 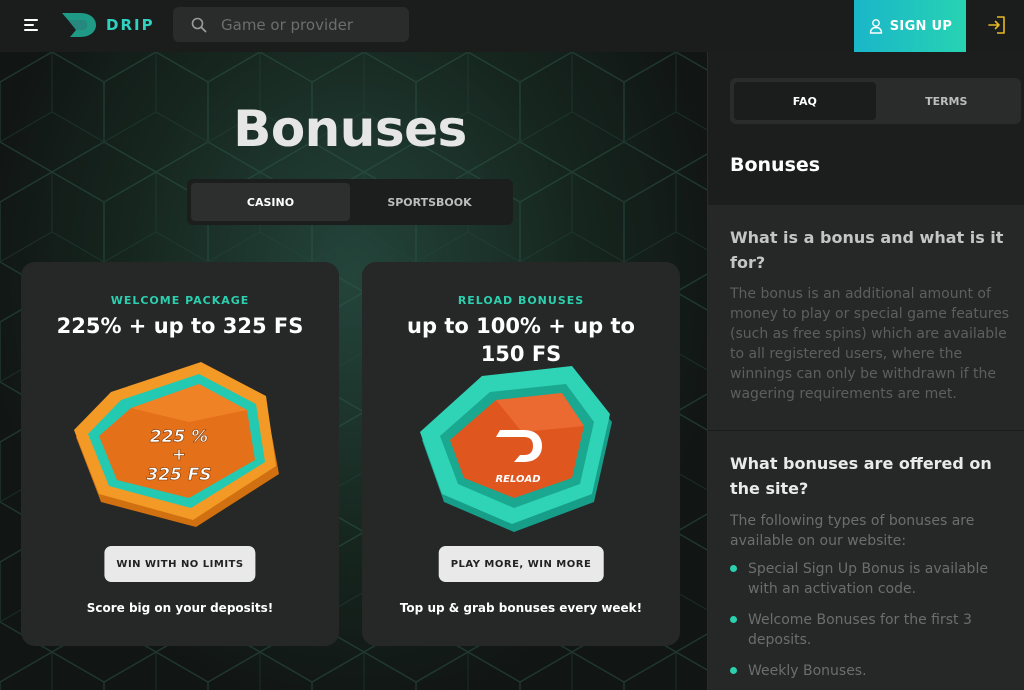 What do you see at coordinates (775, 165) in the screenshot?
I see `sidebar-heading: Bonuses` at bounding box center [775, 165].